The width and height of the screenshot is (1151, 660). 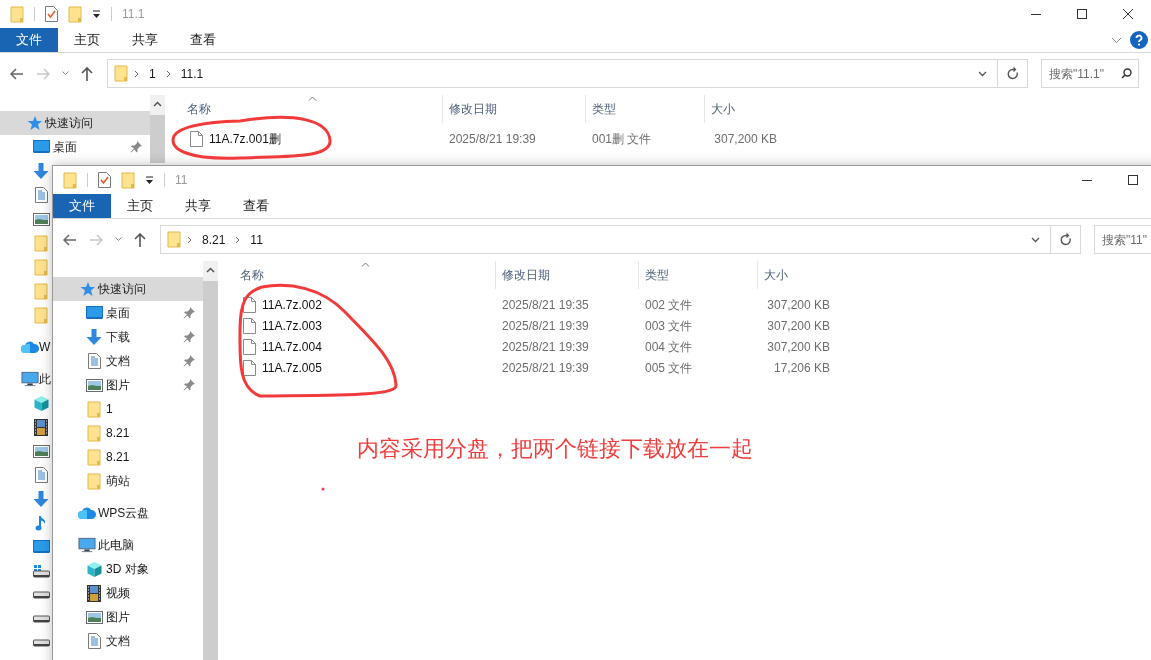 What do you see at coordinates (256, 239) in the screenshot?
I see `breadcrumb-item: 11` at bounding box center [256, 239].